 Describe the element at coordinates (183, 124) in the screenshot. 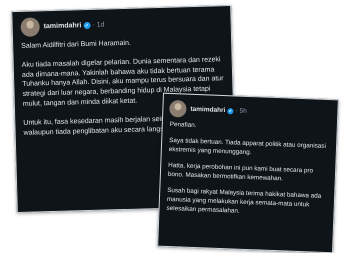

I see `post-paragraph: Penafian.` at that location.